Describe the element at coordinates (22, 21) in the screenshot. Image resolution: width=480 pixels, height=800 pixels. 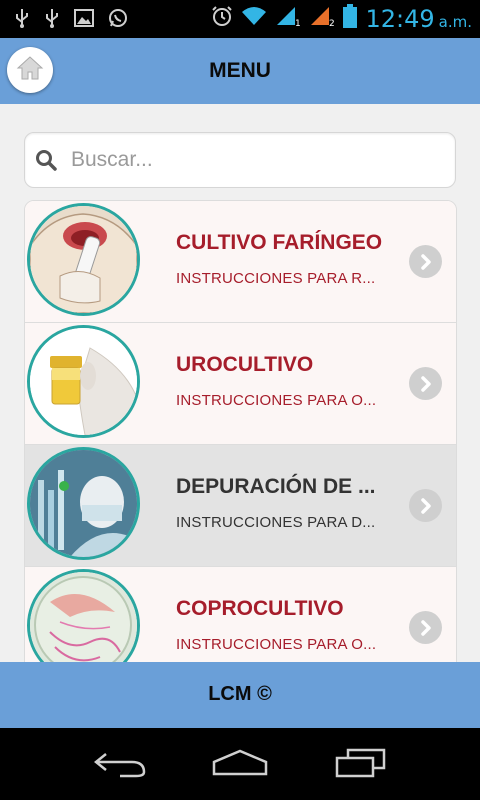
I see `usb-icon` at that location.